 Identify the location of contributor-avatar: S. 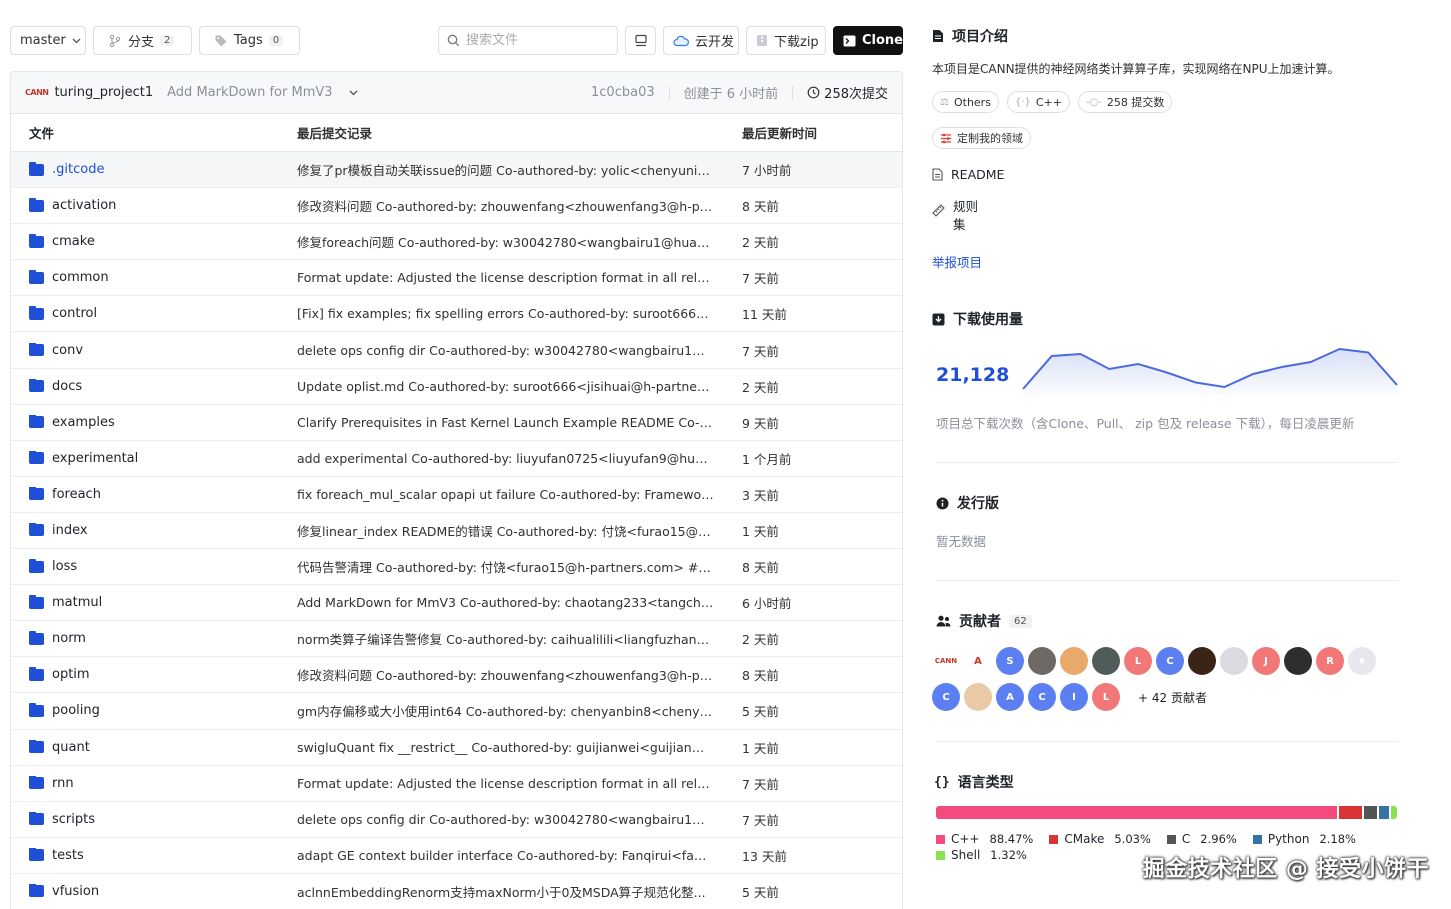
(1010, 661).